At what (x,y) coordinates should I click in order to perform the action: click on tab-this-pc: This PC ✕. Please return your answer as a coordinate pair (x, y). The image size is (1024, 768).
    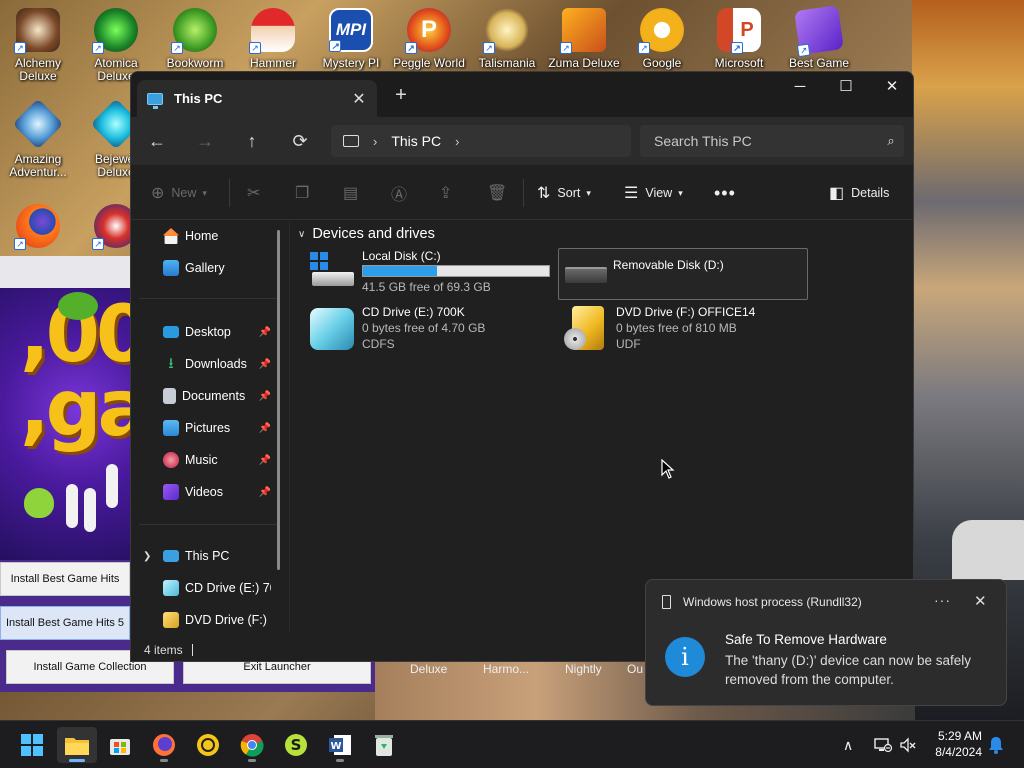
    Looking at the image, I should click on (257, 98).